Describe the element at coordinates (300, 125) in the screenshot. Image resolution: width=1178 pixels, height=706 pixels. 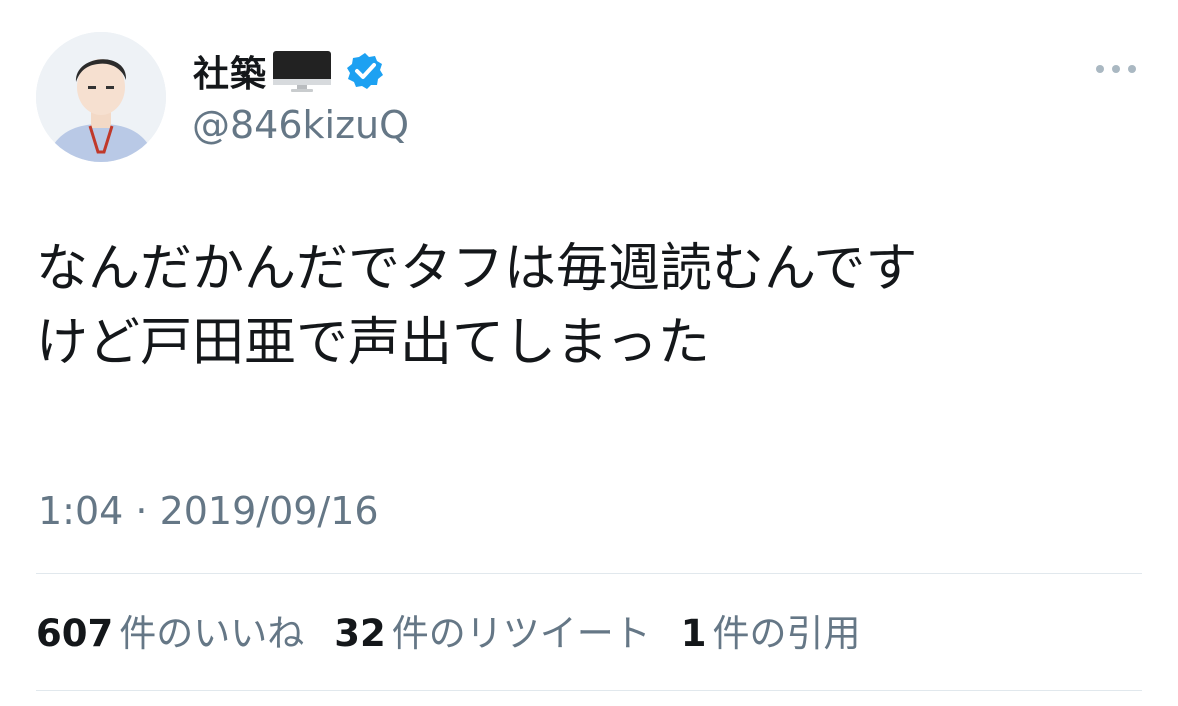
I see `user-handle: @846kizuQ` at that location.